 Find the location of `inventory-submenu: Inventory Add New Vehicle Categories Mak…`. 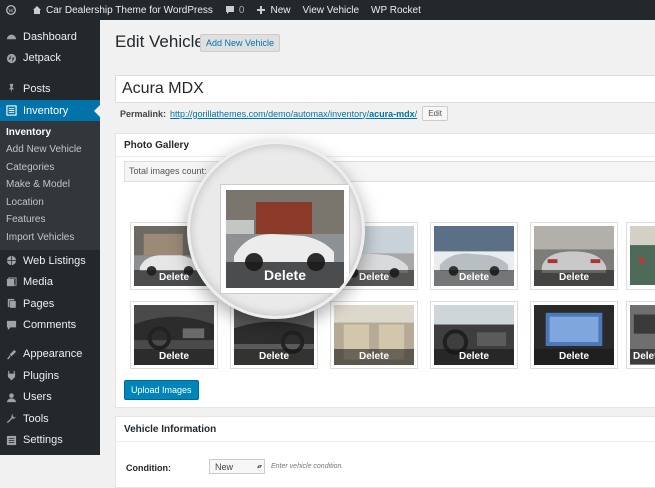

inventory-submenu: Inventory Add New Vehicle Categories Mak… is located at coordinates (50, 185).